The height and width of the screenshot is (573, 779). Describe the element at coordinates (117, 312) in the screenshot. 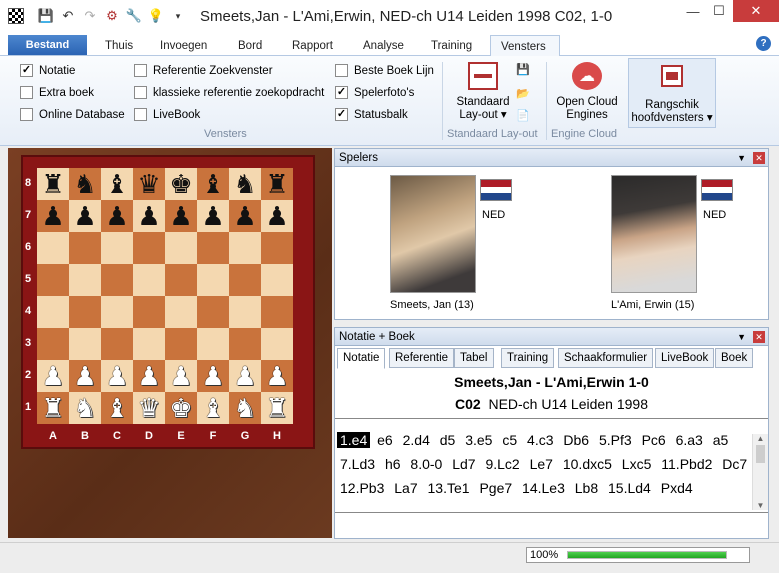

I see `square-c4` at that location.